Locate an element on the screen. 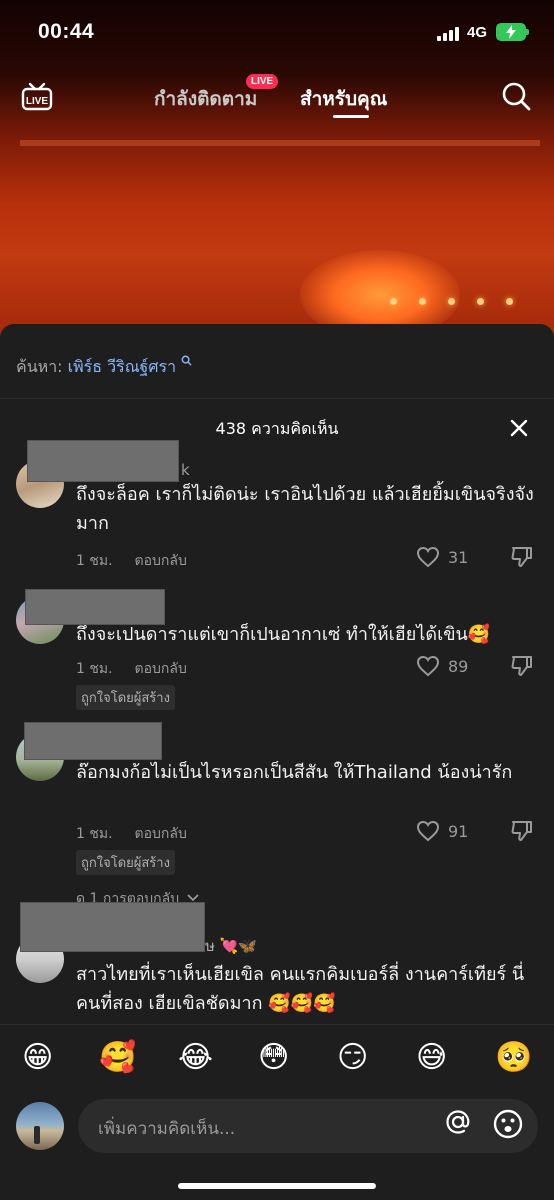  svg-text: LIVE is located at coordinates (37, 101).